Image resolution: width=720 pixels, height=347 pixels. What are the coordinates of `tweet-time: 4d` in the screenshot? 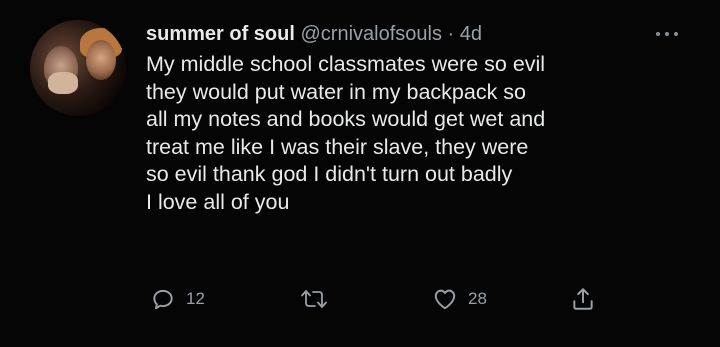 It's located at (471, 34).